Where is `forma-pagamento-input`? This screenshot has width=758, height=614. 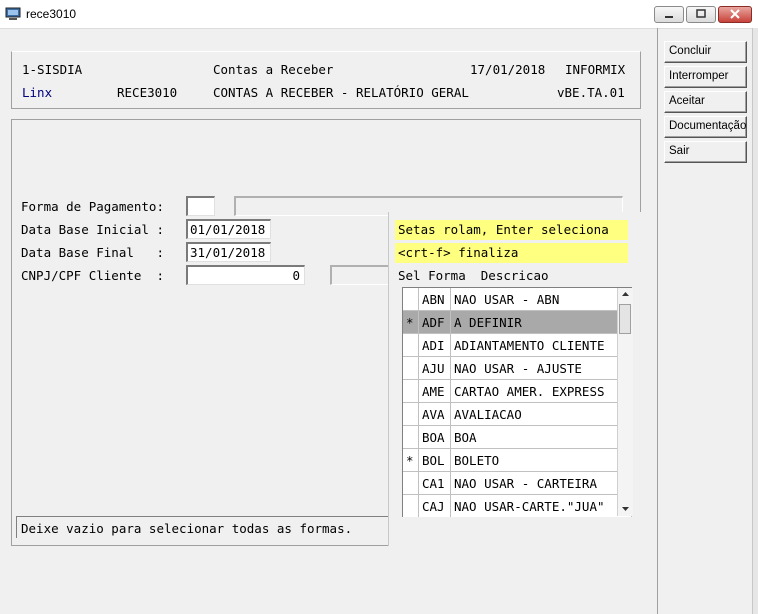
forma-pagamento-input is located at coordinates (200, 206).